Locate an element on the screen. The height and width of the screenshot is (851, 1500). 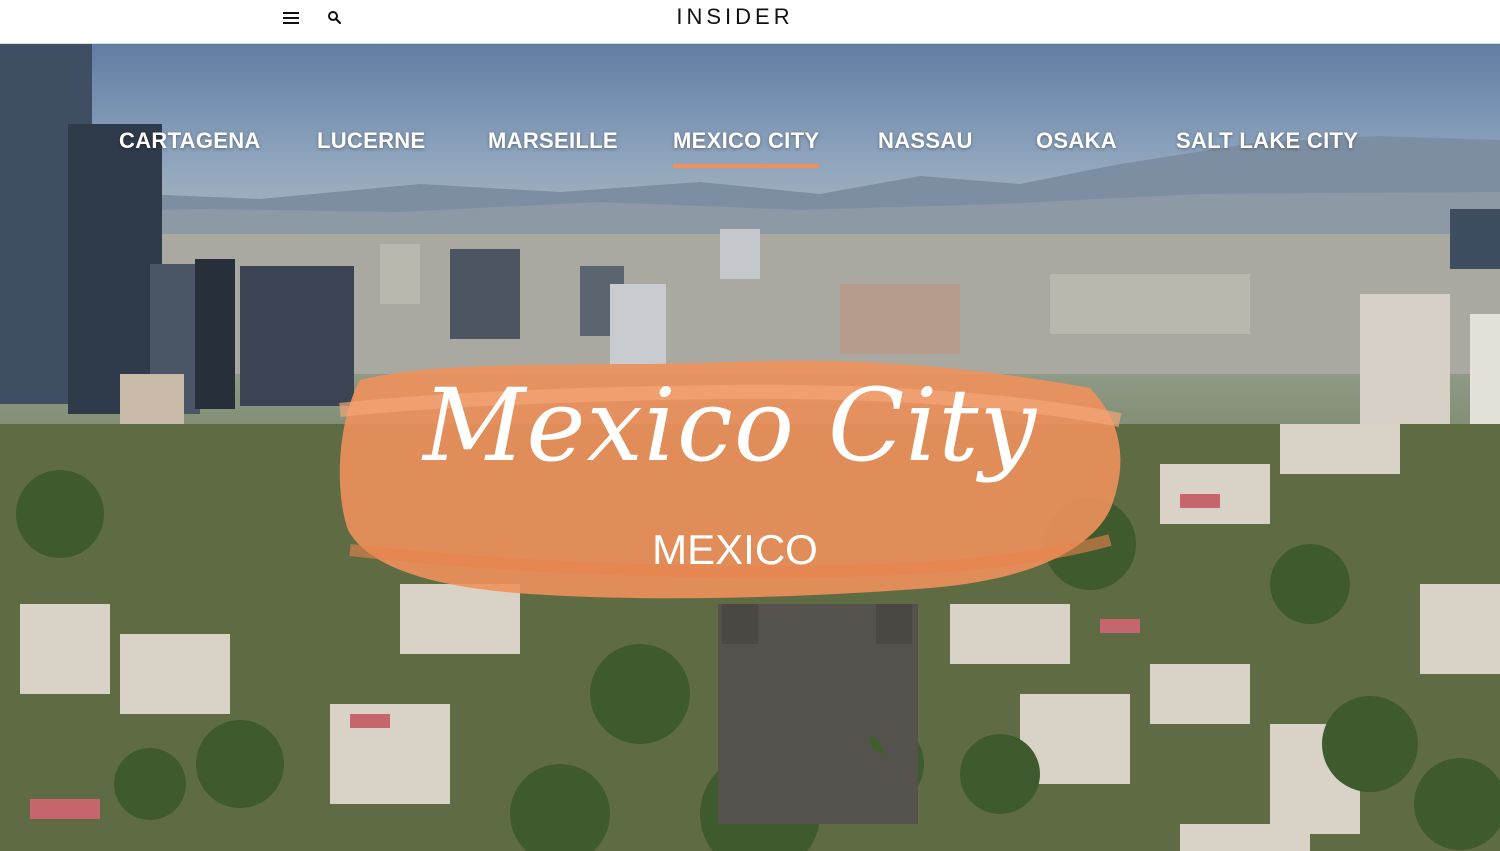
country-subtitle: MEXICO is located at coordinates (735, 549).